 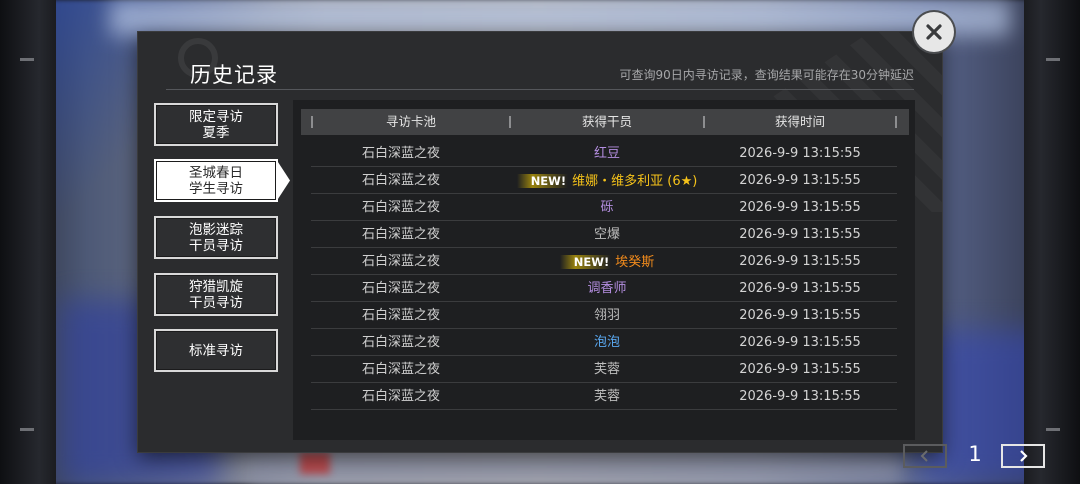 I want to click on tab-limited-summer: 限定寻访 夏季, so click(x=216, y=124).